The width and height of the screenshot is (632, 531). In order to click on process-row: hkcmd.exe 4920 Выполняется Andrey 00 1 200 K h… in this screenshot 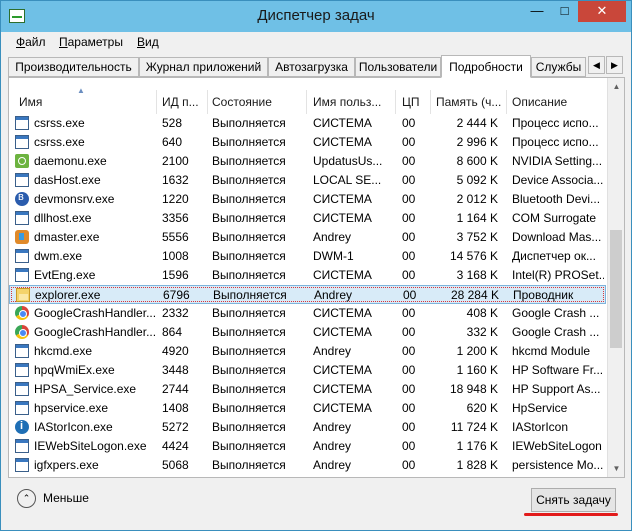, I will do `click(307, 351)`.